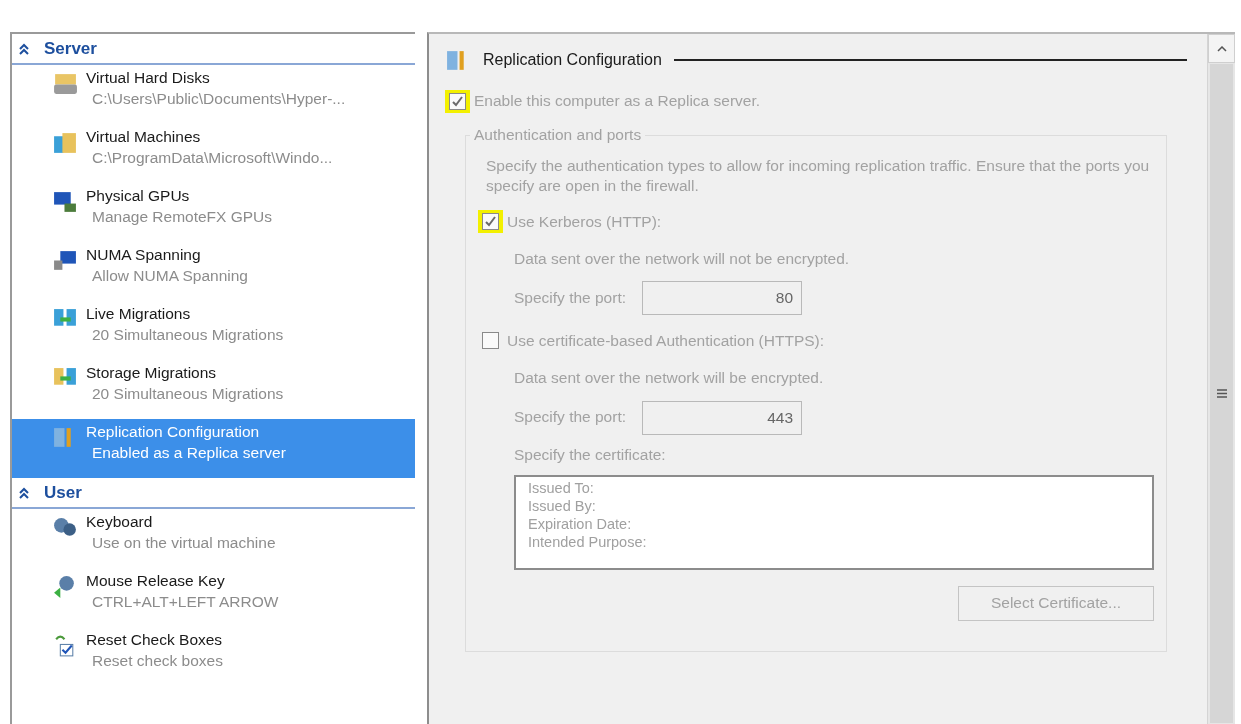 Image resolution: width=1241 pixels, height=724 pixels. I want to click on item-subtitle: Manage RemoteFX GPUs, so click(182, 217).